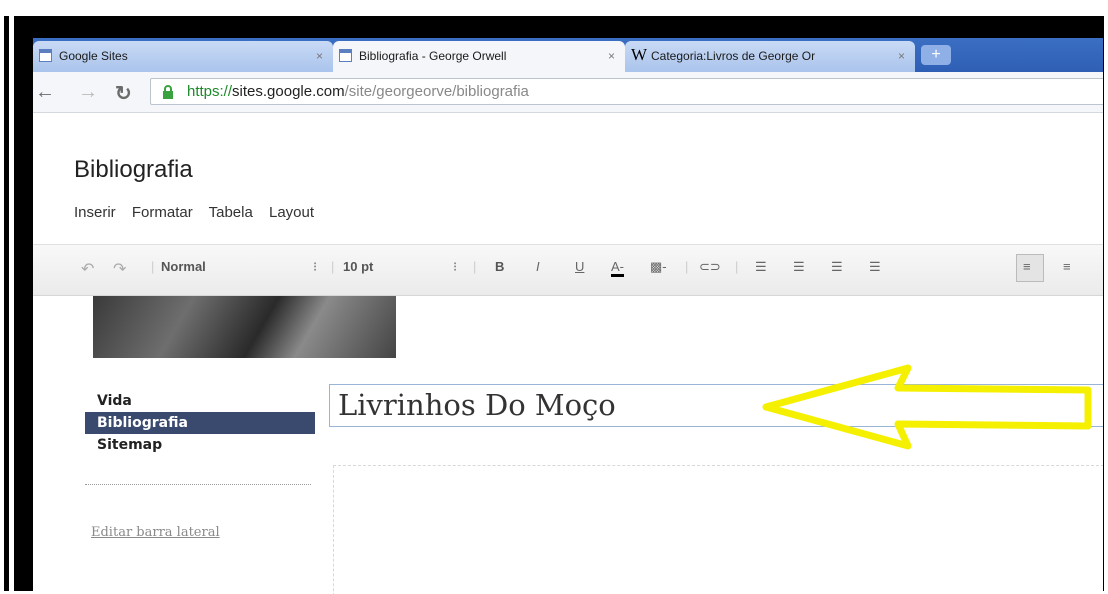 The height and width of the screenshot is (594, 1108). Describe the element at coordinates (87, 269) in the screenshot. I see `undo-icon: ↶` at that location.